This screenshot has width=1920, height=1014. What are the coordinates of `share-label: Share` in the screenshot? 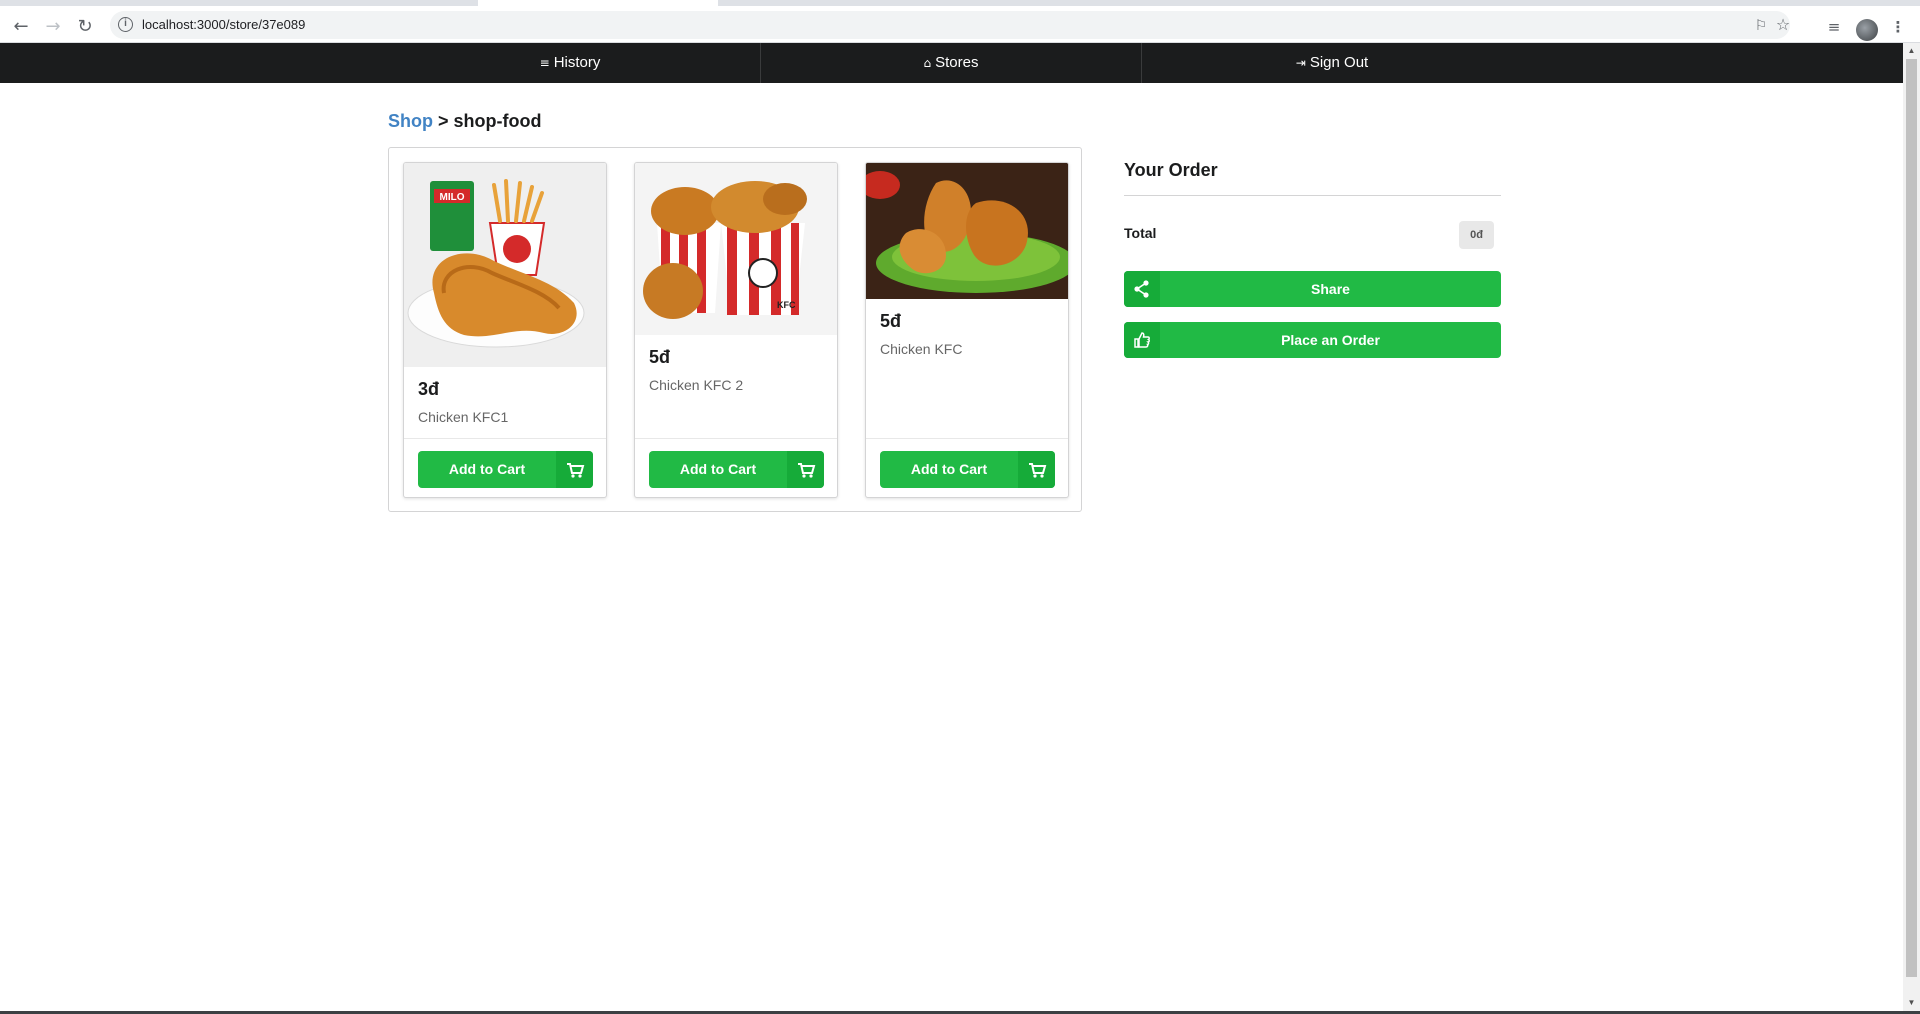 It's located at (1330, 289).